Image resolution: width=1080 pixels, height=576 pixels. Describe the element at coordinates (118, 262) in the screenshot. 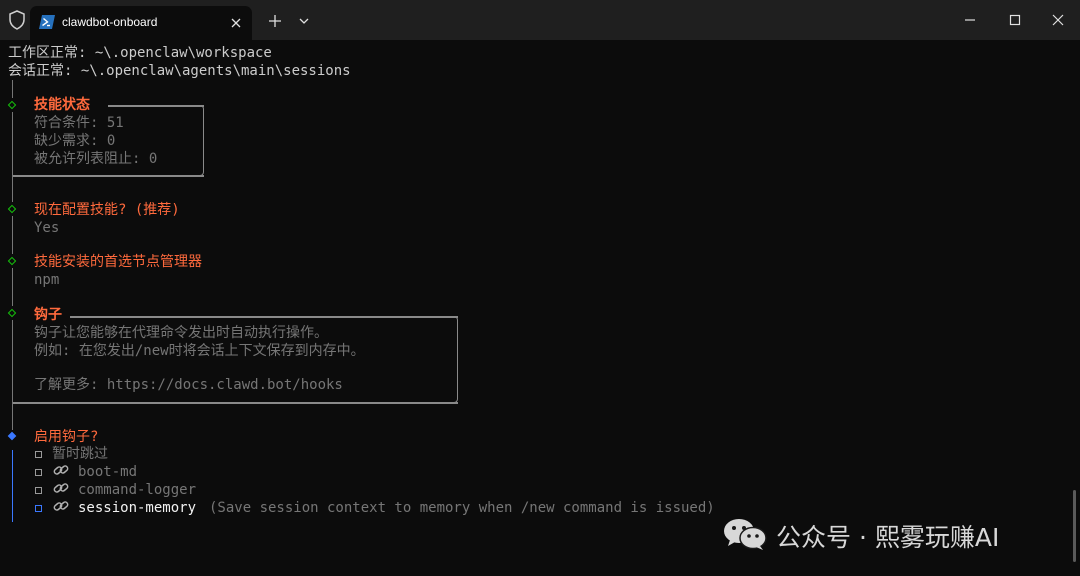

I see `node-manager-question: 技能安装的首选节点管理器` at that location.